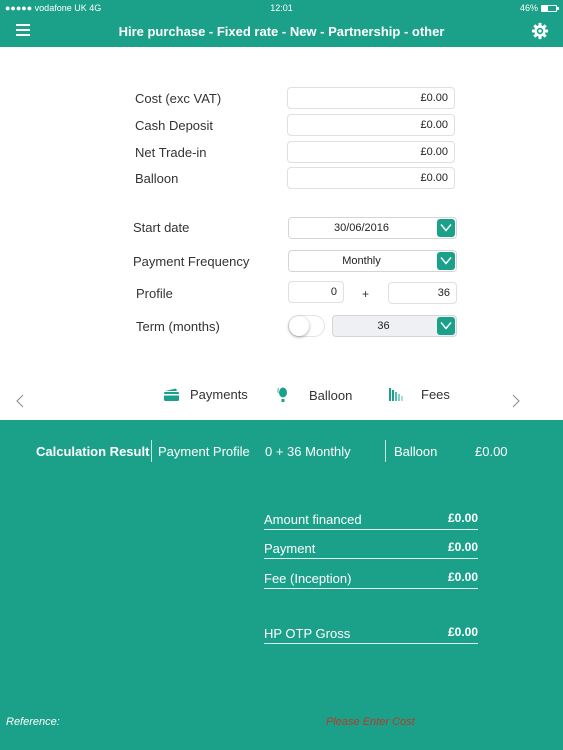 This screenshot has height=750, width=563. Describe the element at coordinates (33, 722) in the screenshot. I see `reference-label: Reference:` at that location.